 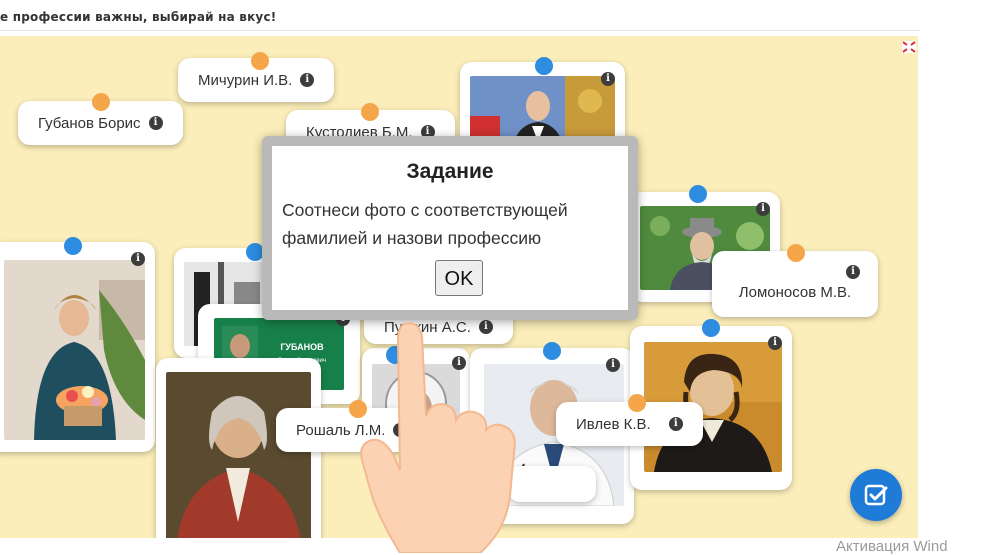 What do you see at coordinates (459, 278) in the screenshot?
I see `ok-button: OK` at bounding box center [459, 278].